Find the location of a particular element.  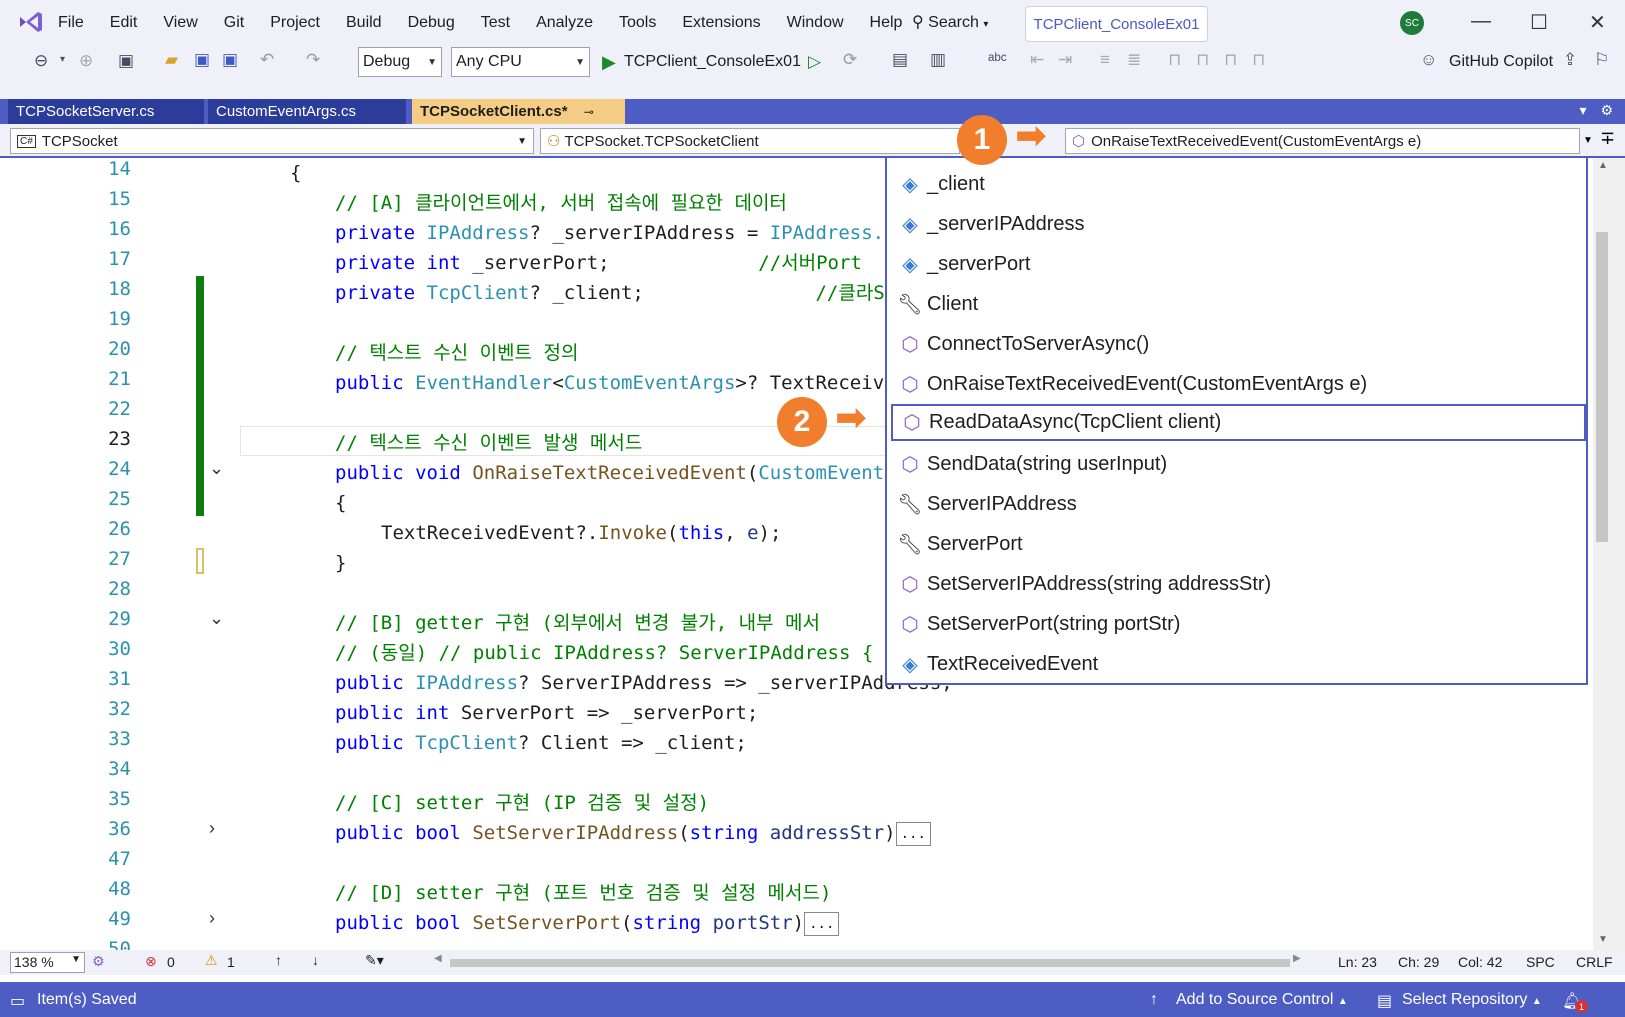

dropdown-item-selected: ⬡ ReadDataAsync(TcpClient client) is located at coordinates (1238, 422).